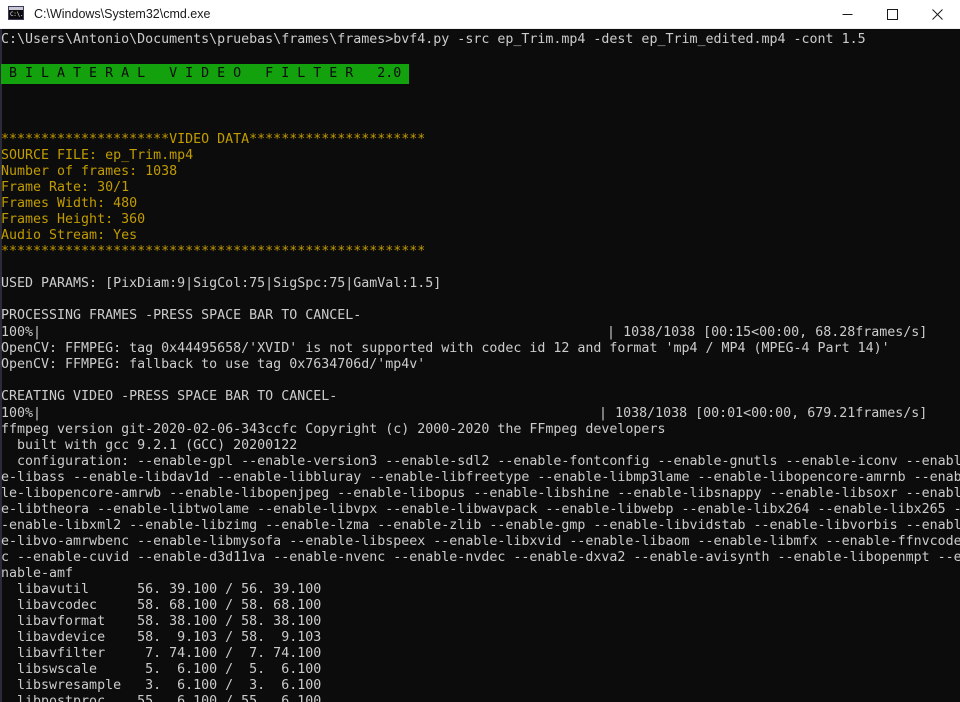 The width and height of the screenshot is (960, 702). What do you see at coordinates (17, 413) in the screenshot?
I see `creating-progress-percent: 100%` at bounding box center [17, 413].